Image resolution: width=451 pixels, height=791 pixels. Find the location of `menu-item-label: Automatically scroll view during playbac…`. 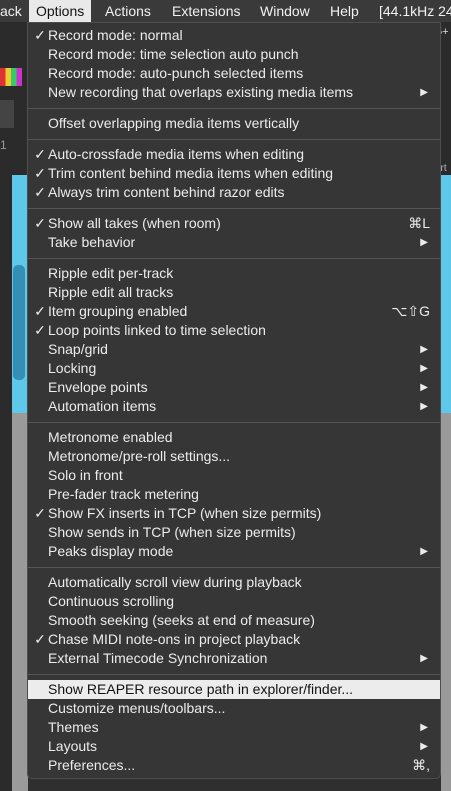

menu-item-label: Automatically scroll view during playbac… is located at coordinates (175, 582).